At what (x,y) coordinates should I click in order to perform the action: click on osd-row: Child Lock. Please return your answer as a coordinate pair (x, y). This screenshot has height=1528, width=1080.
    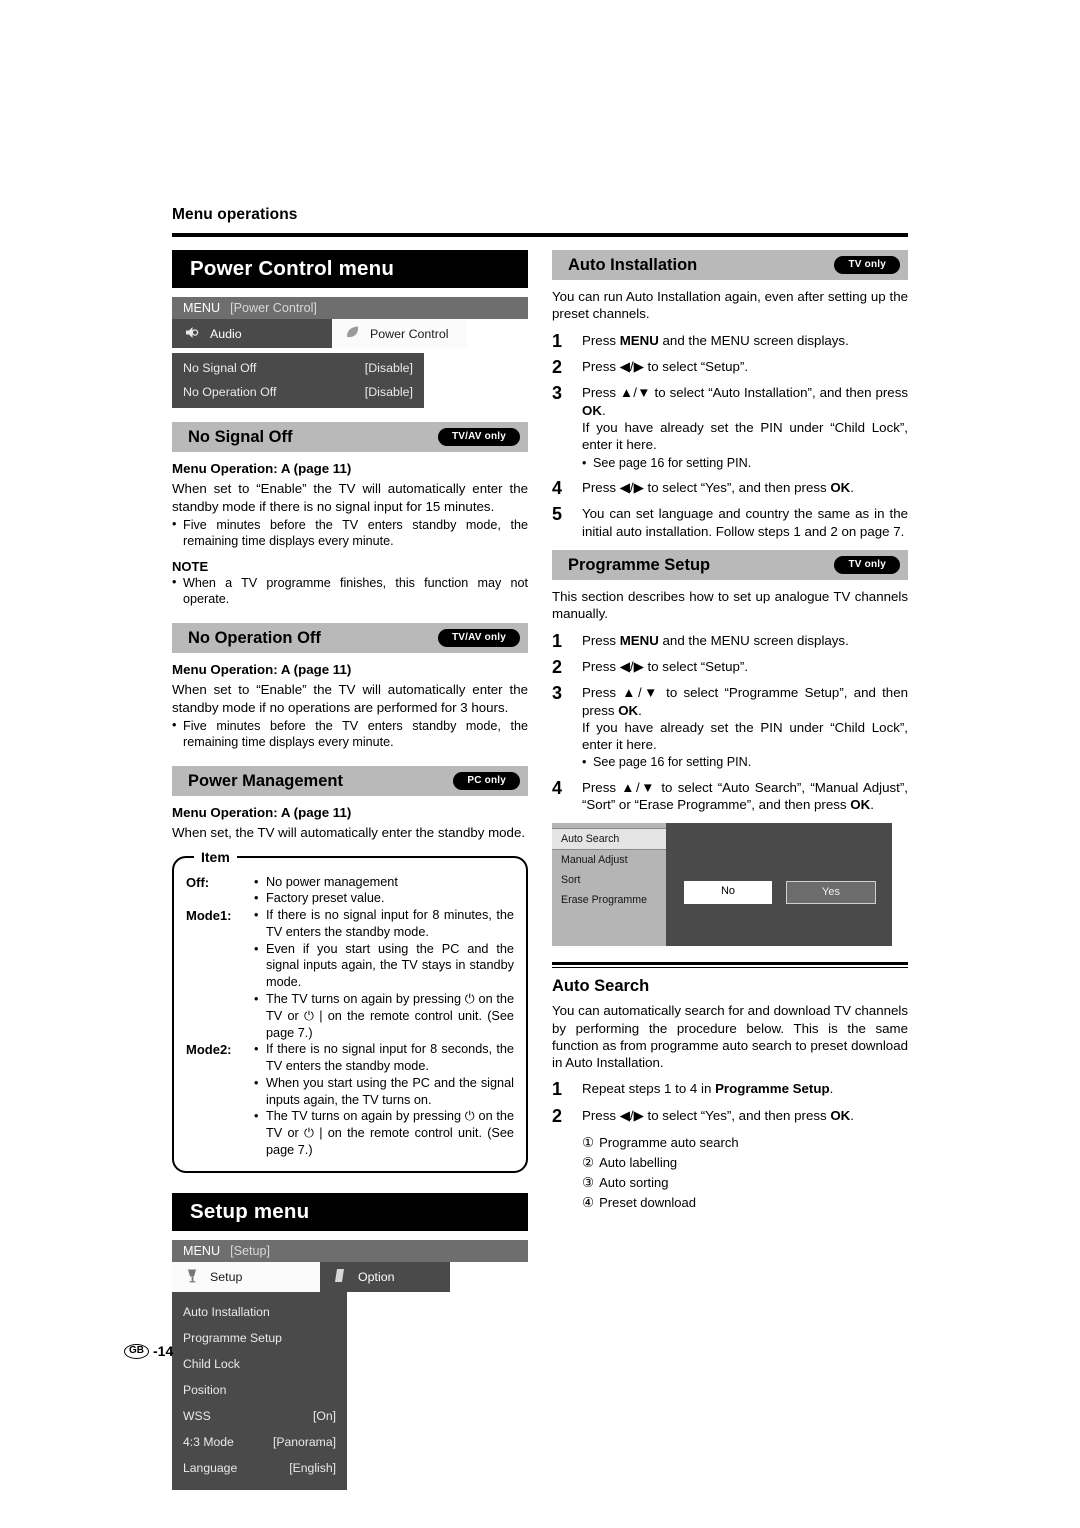
    Looking at the image, I should click on (259, 1364).